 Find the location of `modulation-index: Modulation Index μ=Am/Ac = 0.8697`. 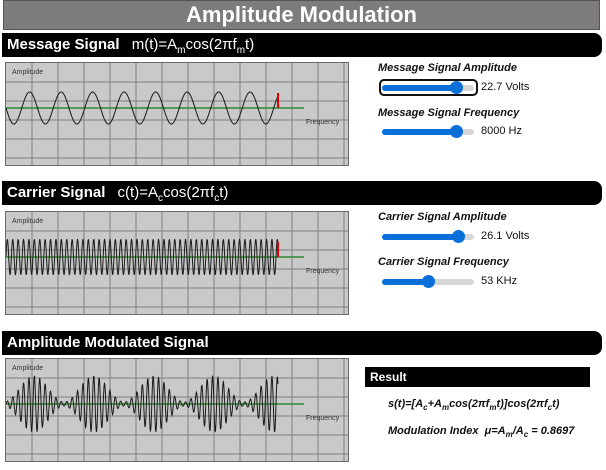

modulation-index: Modulation Index μ=Am/Ac = 0.8697 is located at coordinates (481, 432).